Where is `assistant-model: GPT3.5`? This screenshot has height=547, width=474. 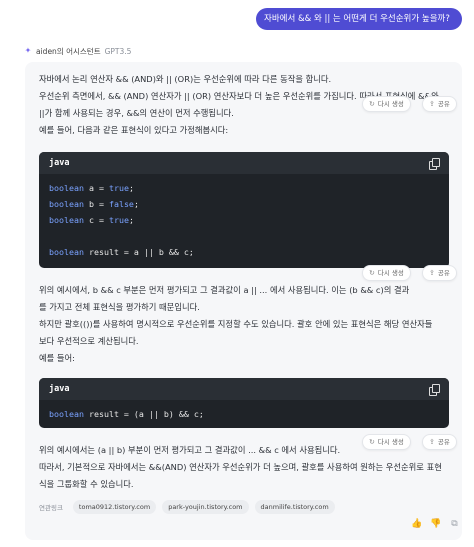
assistant-model: GPT3.5 is located at coordinates (118, 51).